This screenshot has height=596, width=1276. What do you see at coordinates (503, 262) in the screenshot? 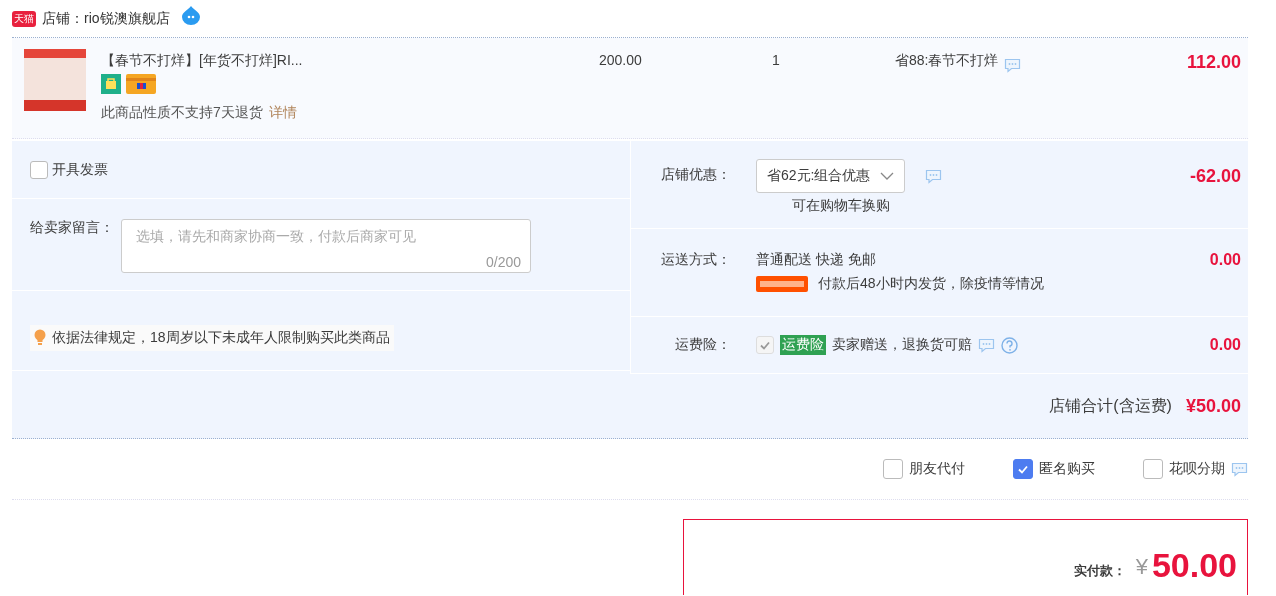
I see `character-counter: 0/200` at bounding box center [503, 262].